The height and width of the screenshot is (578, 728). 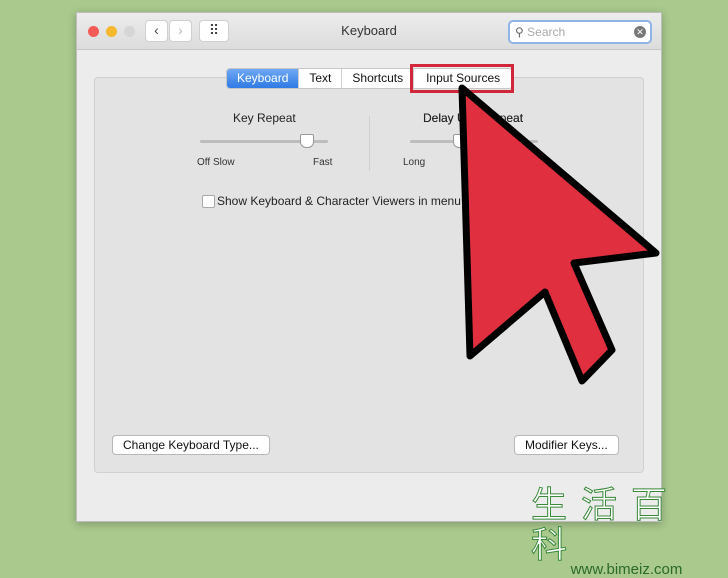 I want to click on watermark-logo: 生活百科 www.bimeiz.com, so click(x=626, y=531).